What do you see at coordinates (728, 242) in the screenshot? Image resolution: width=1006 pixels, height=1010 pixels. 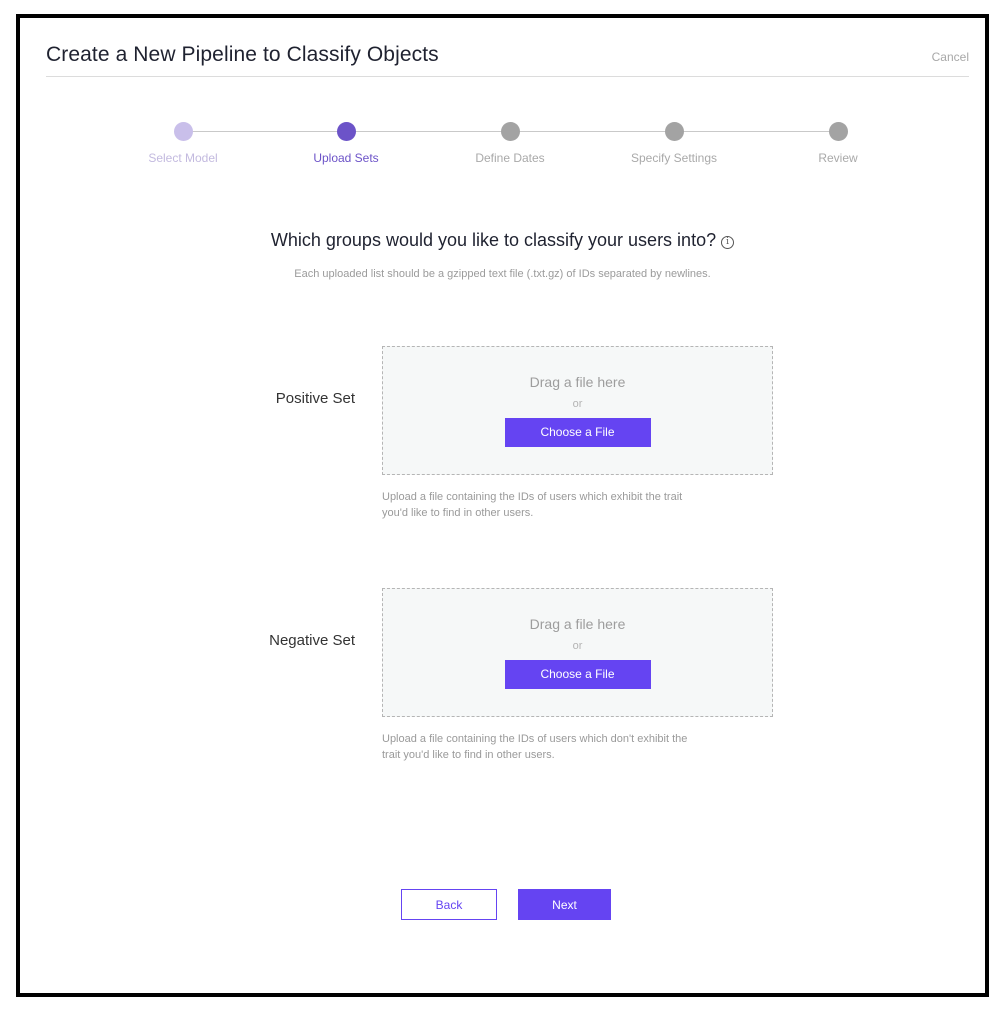 I see `info-icon: i` at bounding box center [728, 242].